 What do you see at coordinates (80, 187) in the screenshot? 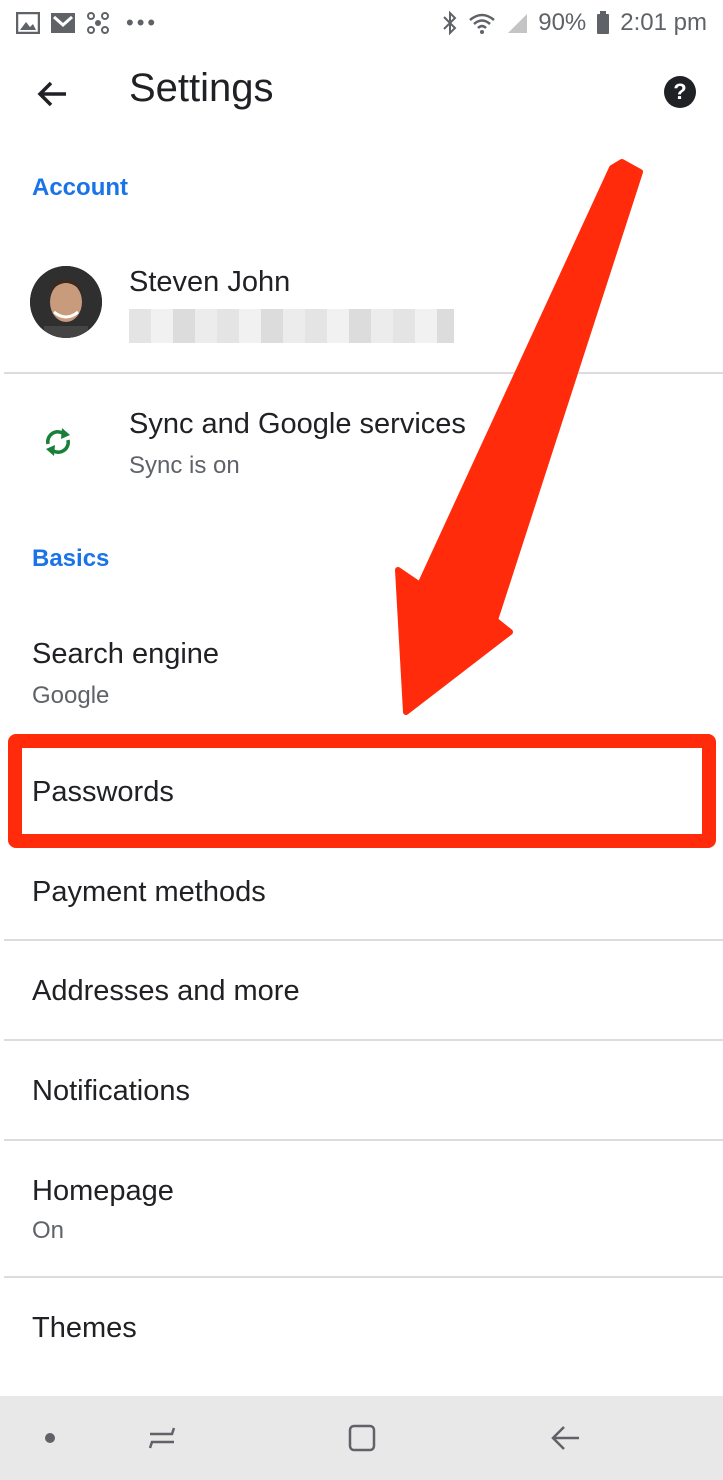
I see `section-header-account: Account` at bounding box center [80, 187].